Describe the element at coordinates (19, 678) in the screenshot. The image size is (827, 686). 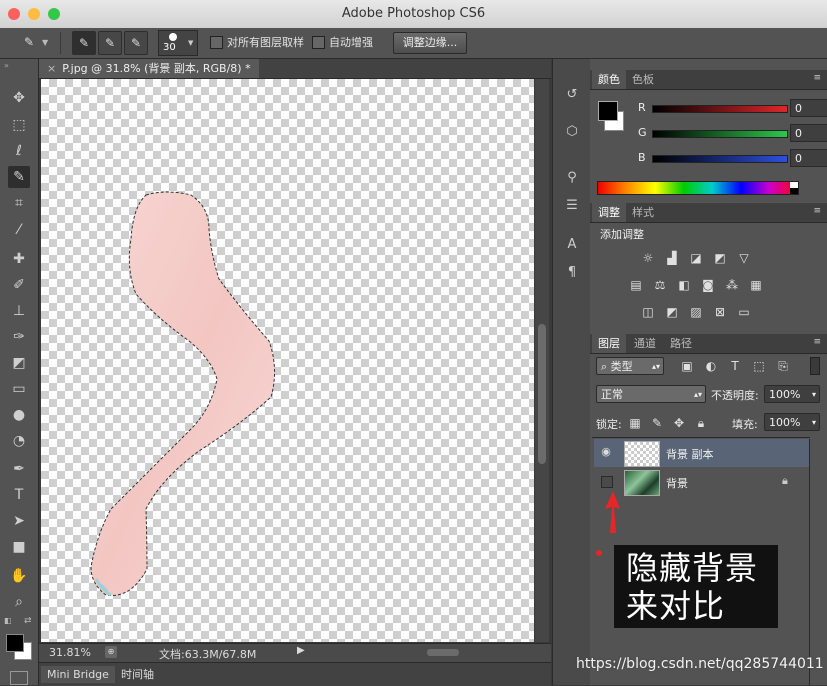
I see `quick-mask-icon` at that location.